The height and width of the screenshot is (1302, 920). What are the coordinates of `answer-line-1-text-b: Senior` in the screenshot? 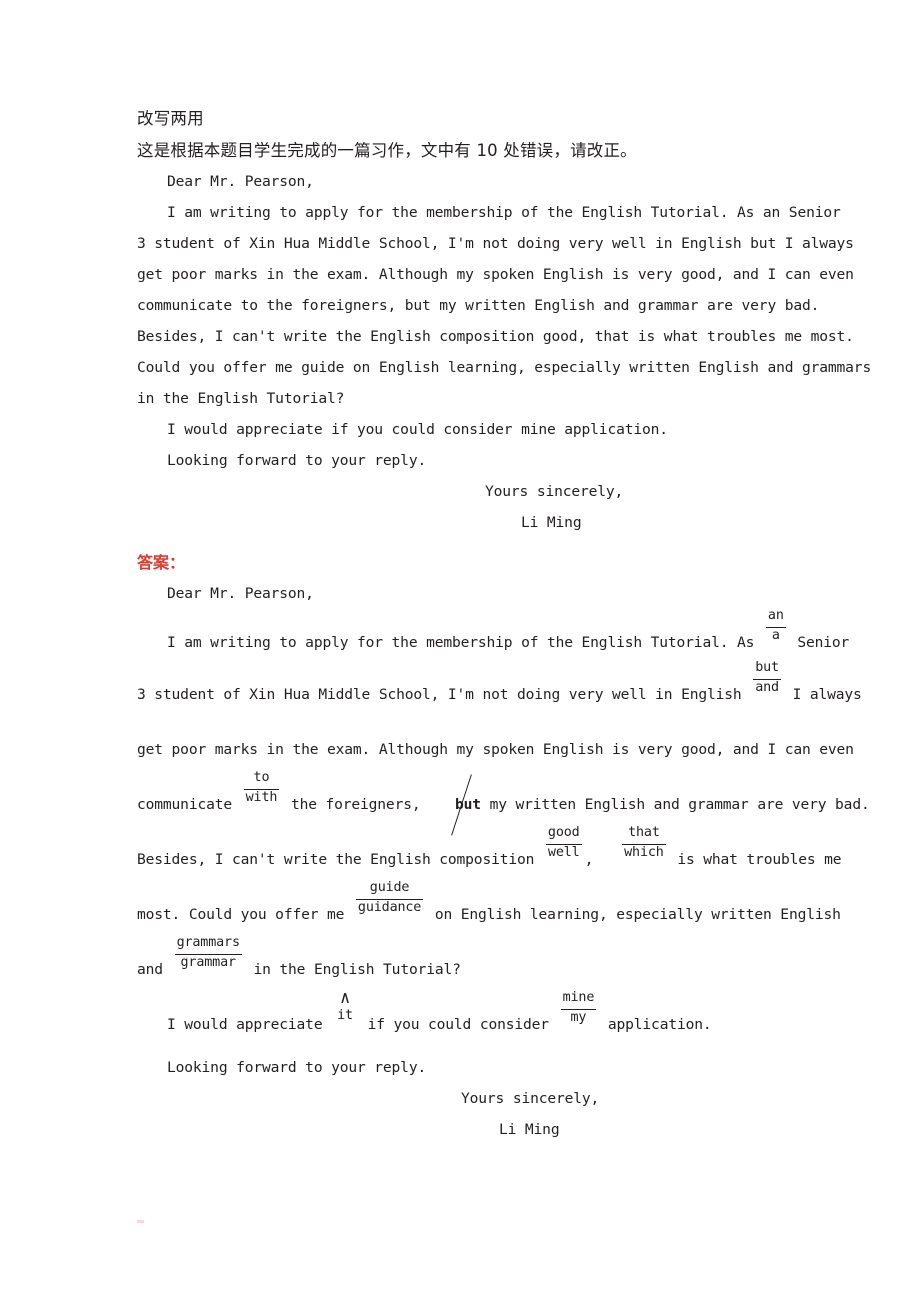 It's located at (823, 642).